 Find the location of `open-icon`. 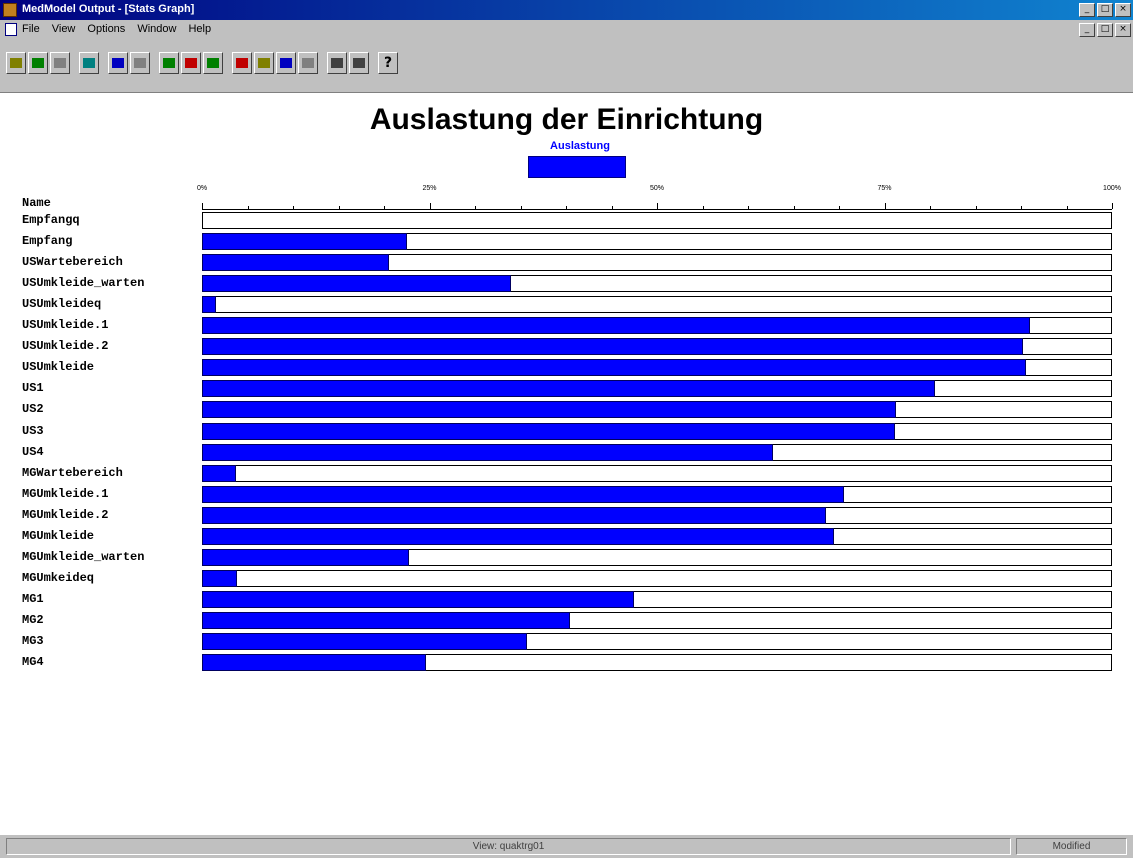

open-icon is located at coordinates (16, 63).